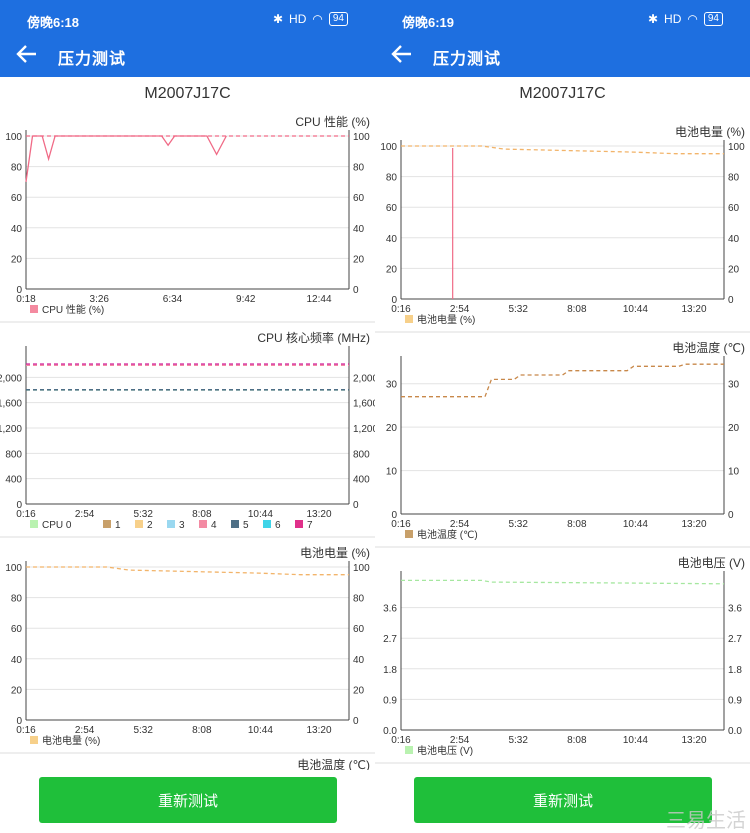 The width and height of the screenshot is (750, 833). Describe the element at coordinates (734, 269) in the screenshot. I see `y-tick-label-right: 20` at that location.